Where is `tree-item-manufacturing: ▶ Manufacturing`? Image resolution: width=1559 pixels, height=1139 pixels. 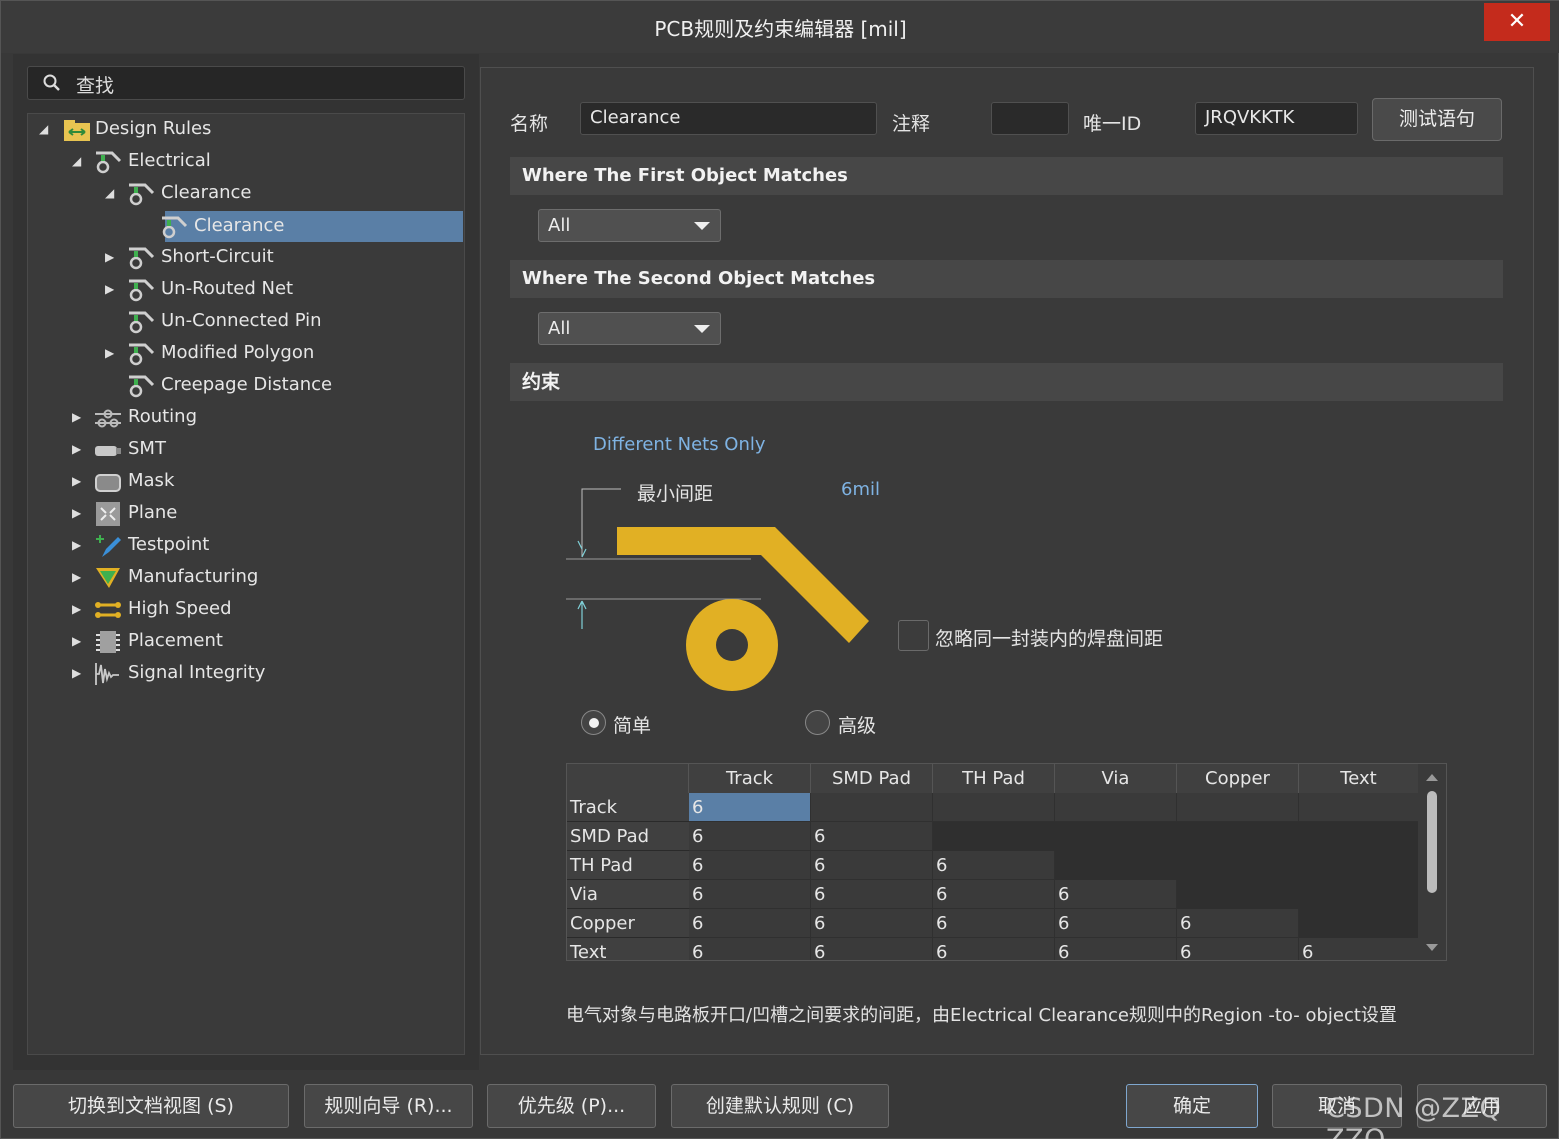
tree-item-manufacturing: ▶ Manufacturing is located at coordinates (265, 577).